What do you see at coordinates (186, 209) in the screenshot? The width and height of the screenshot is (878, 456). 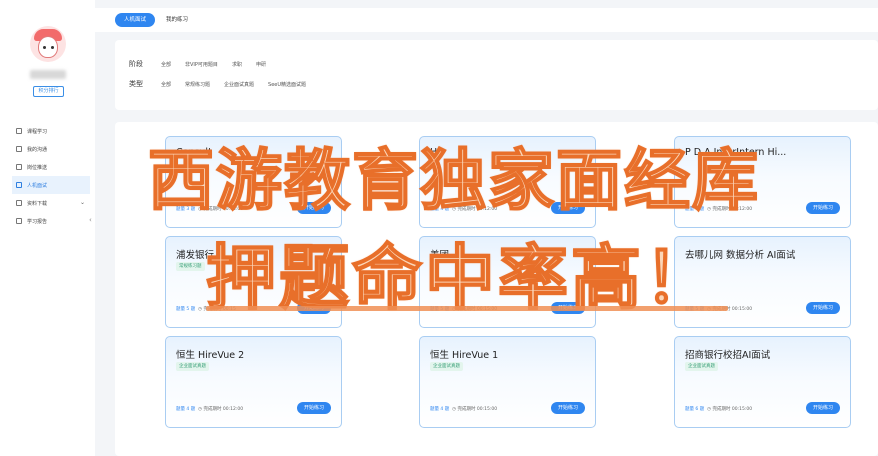 I see `question-count: 题量 3 题` at bounding box center [186, 209].